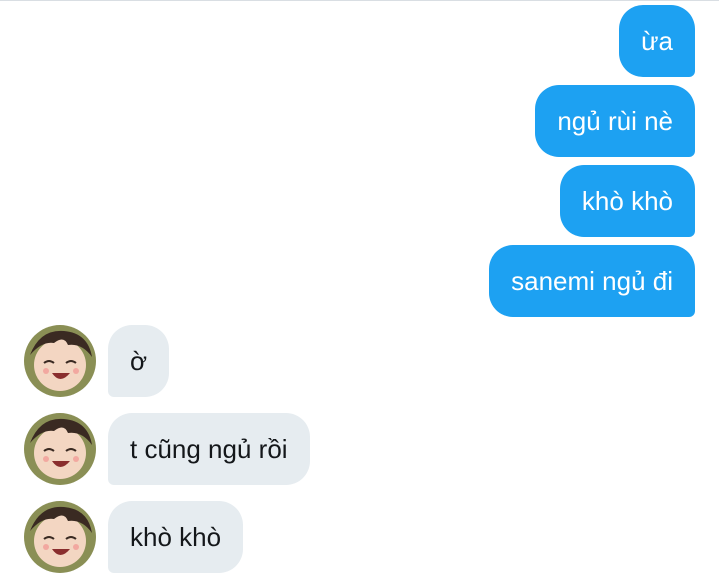 The width and height of the screenshot is (719, 573). What do you see at coordinates (627, 201) in the screenshot?
I see `sent-message-bubble: khò khò` at bounding box center [627, 201].